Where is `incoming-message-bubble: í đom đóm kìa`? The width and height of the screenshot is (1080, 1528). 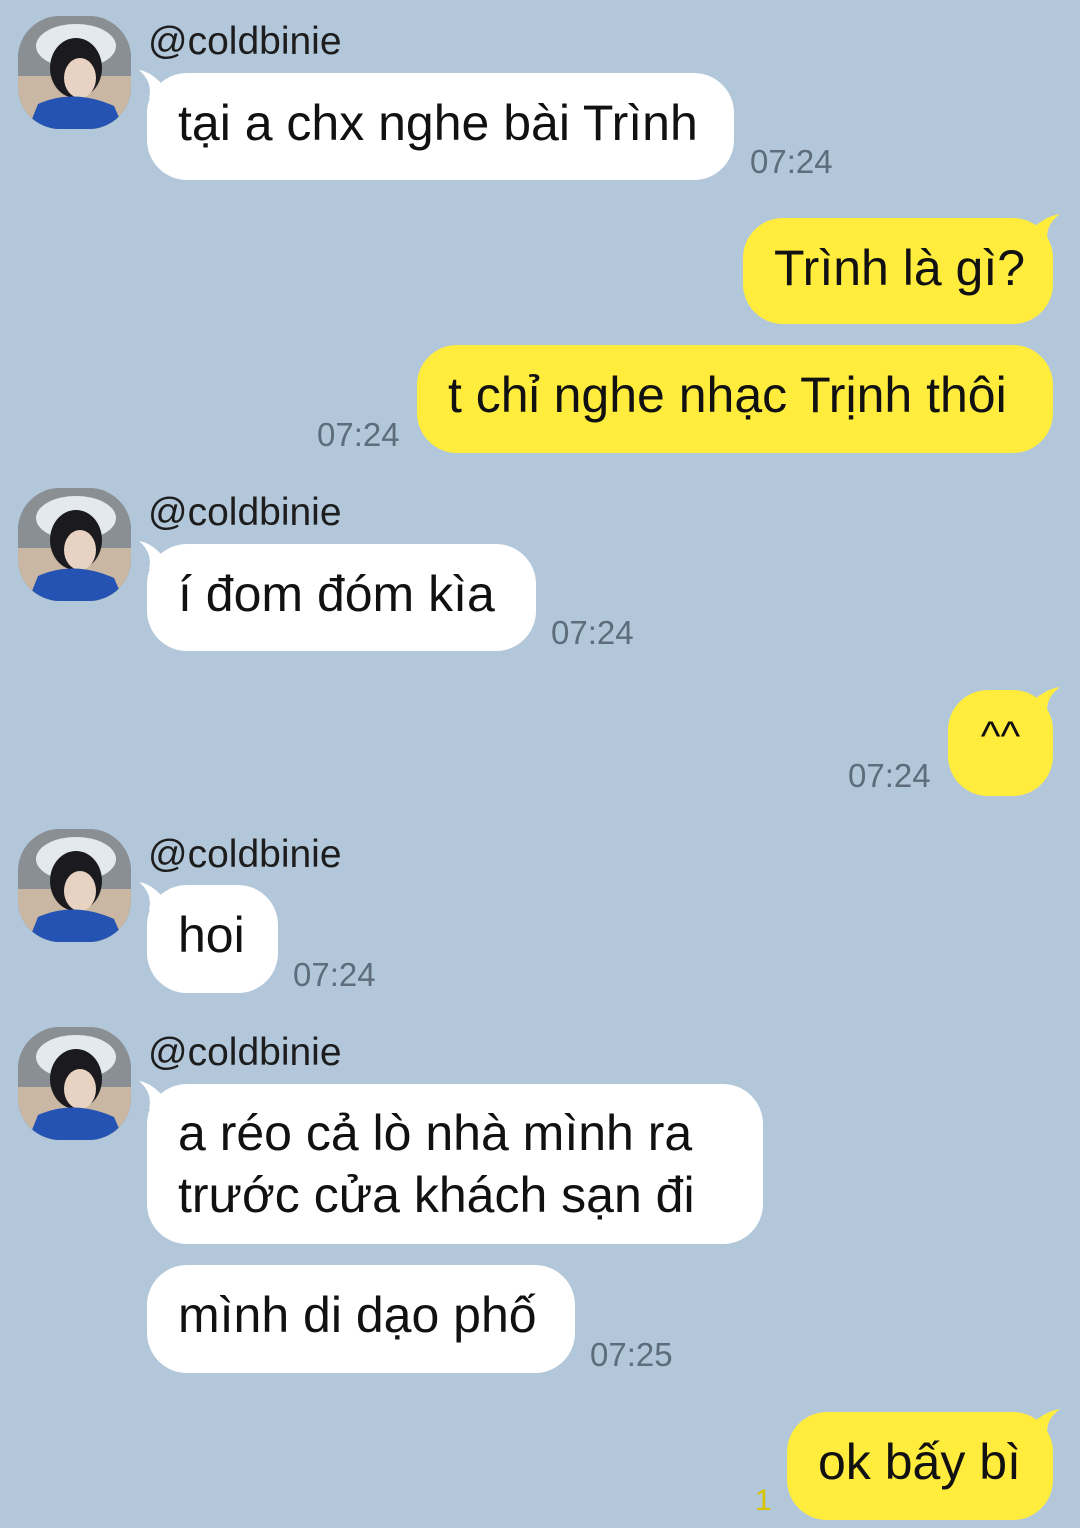
incoming-message-bubble: í đom đóm kìa is located at coordinates (341, 597).